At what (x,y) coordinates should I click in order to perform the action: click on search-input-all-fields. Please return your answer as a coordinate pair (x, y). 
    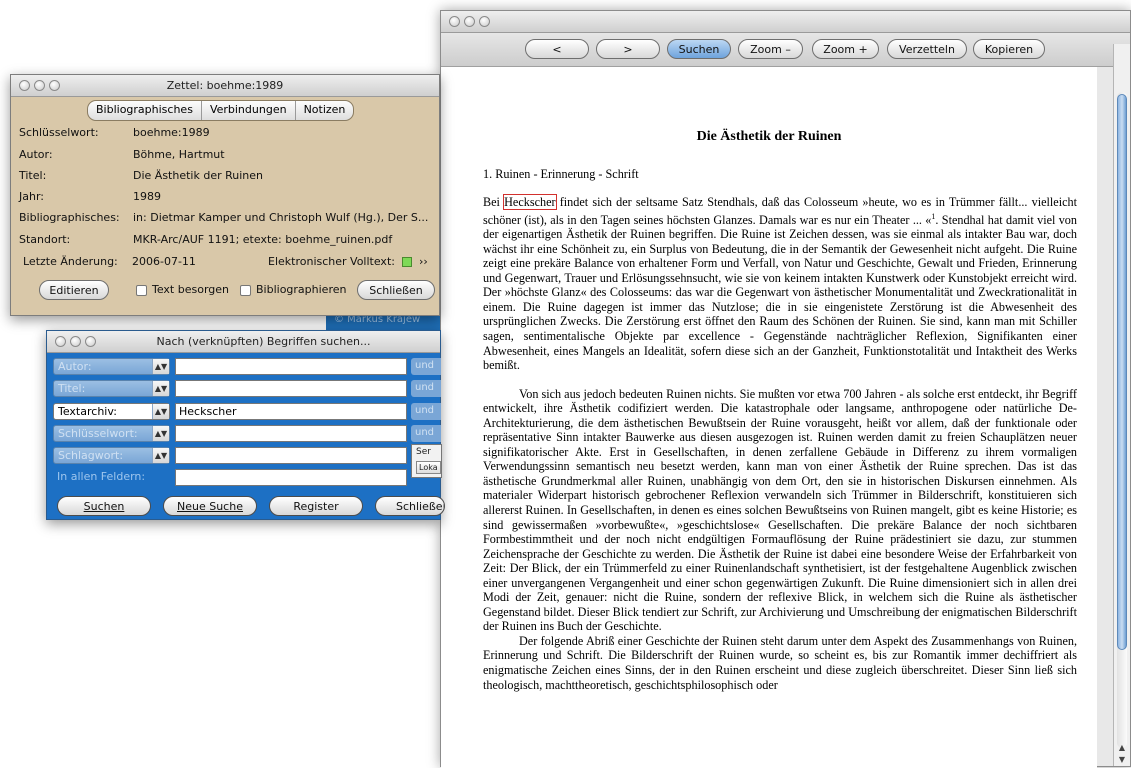
    Looking at the image, I should click on (291, 477).